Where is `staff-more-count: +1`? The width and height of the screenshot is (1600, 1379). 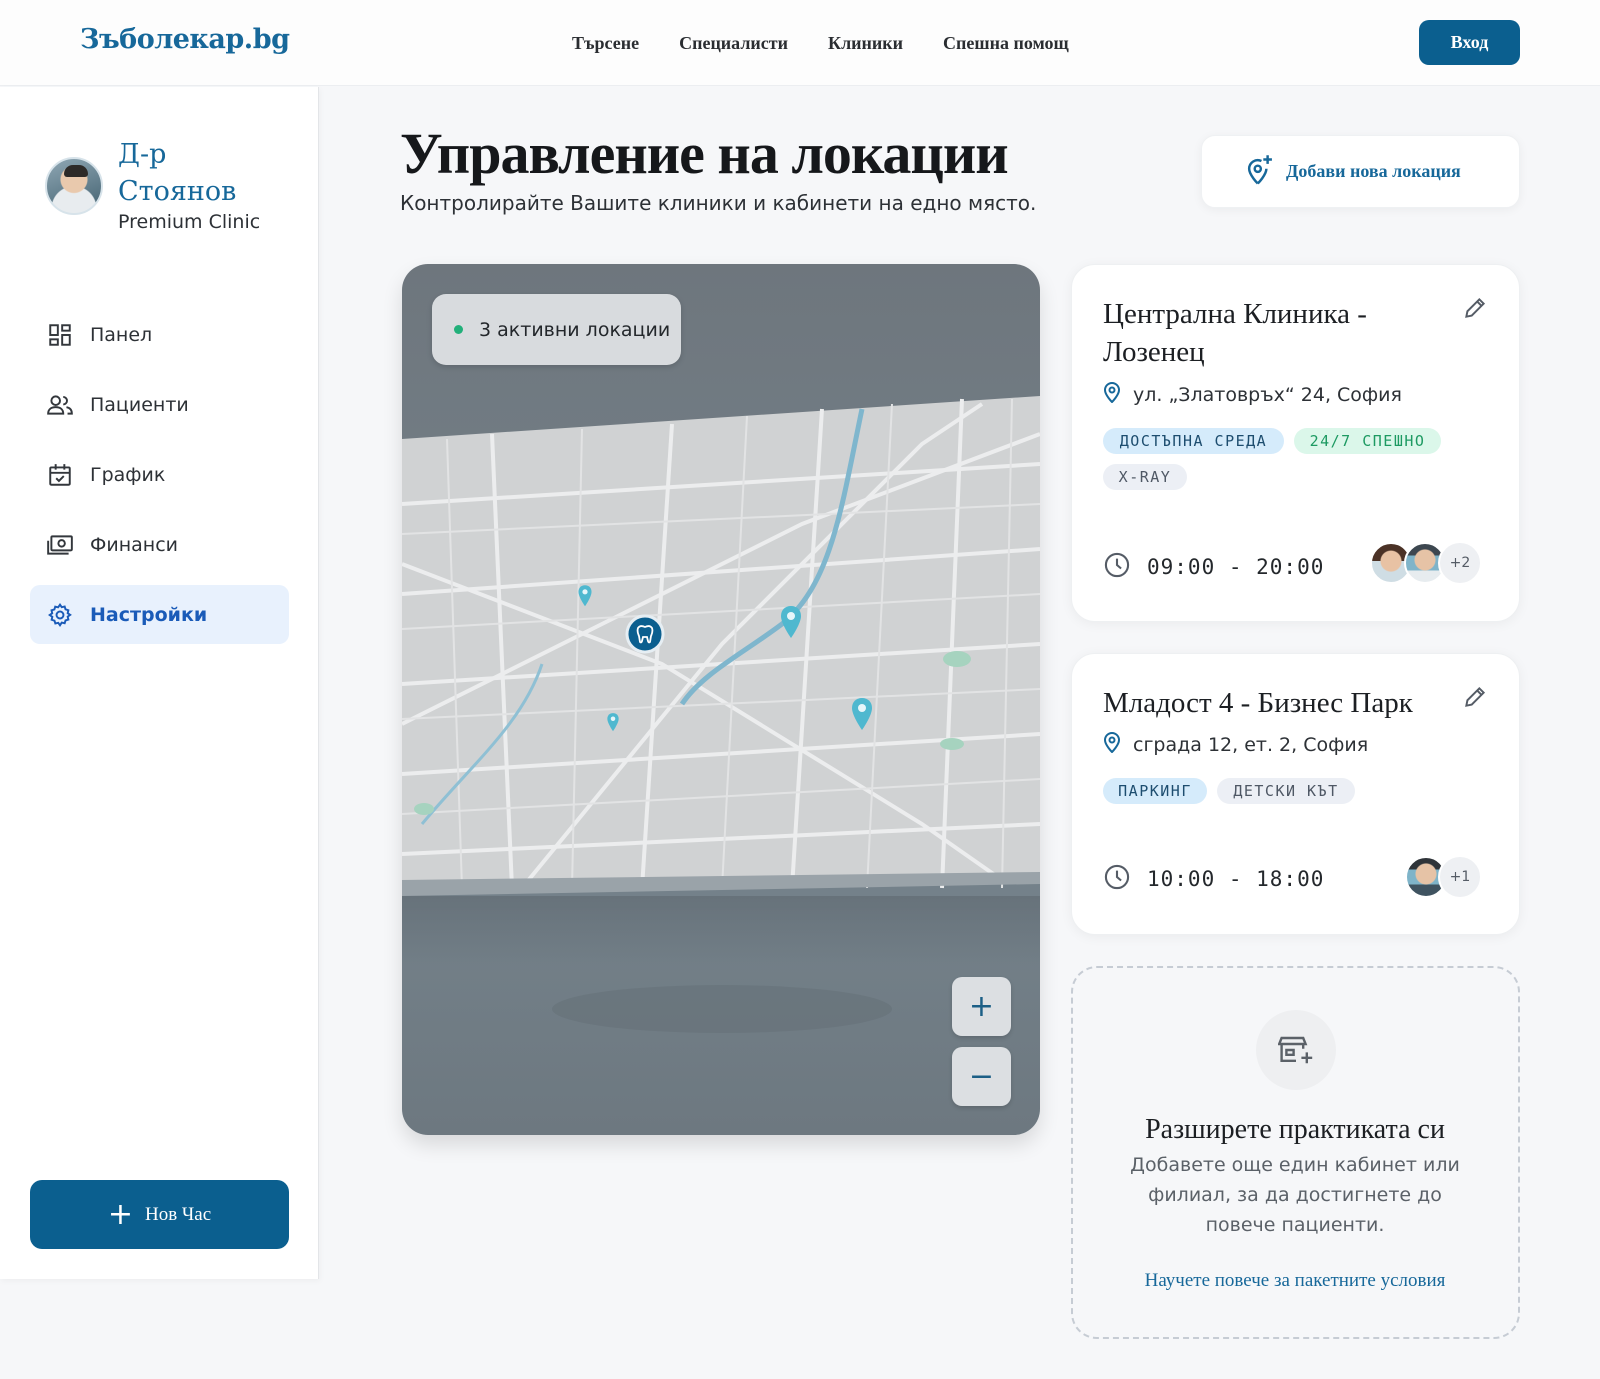 staff-more-count: +1 is located at coordinates (1460, 877).